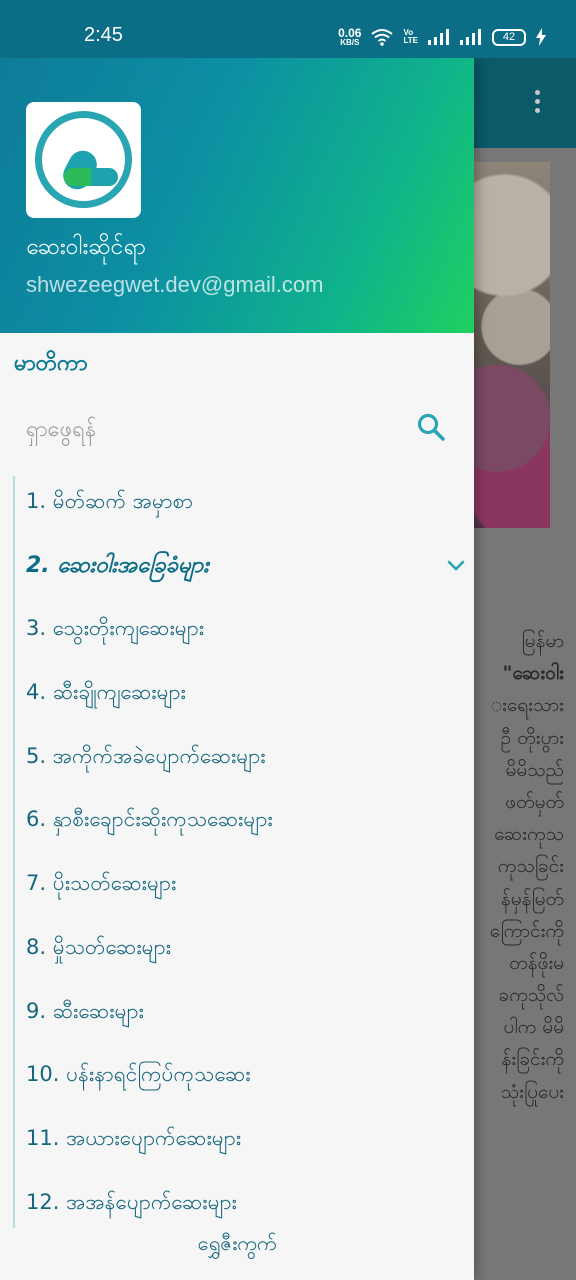  What do you see at coordinates (382, 37) in the screenshot?
I see `wifi-icon` at bounding box center [382, 37].